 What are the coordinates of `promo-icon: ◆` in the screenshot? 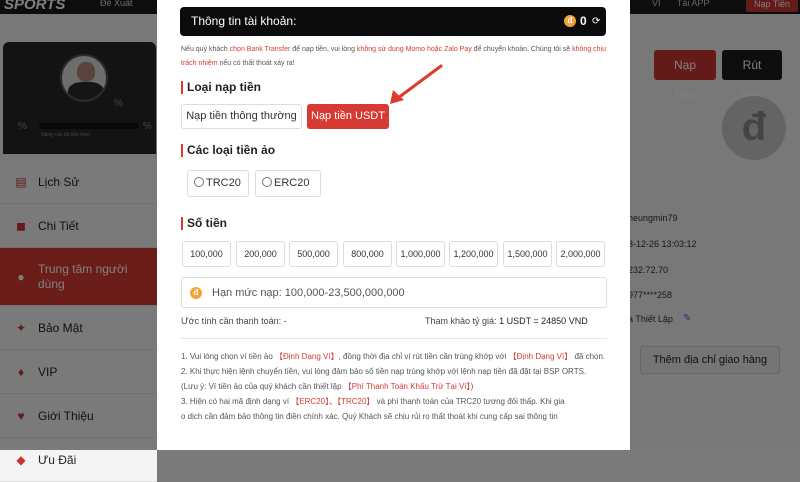 It's located at (21, 459).